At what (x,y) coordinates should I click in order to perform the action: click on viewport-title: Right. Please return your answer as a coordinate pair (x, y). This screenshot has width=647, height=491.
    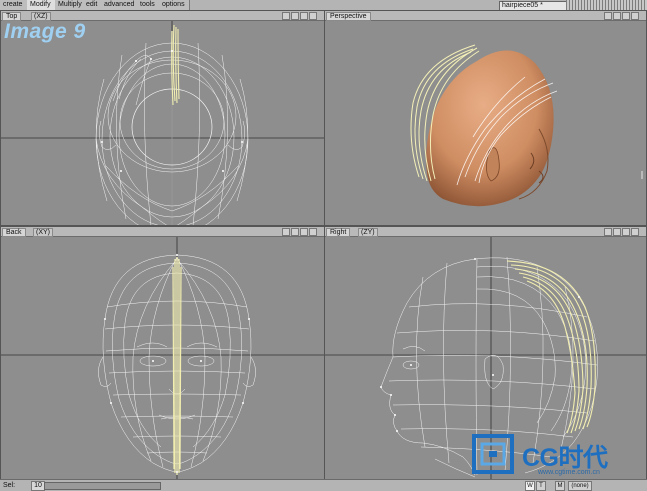
    Looking at the image, I should click on (338, 232).